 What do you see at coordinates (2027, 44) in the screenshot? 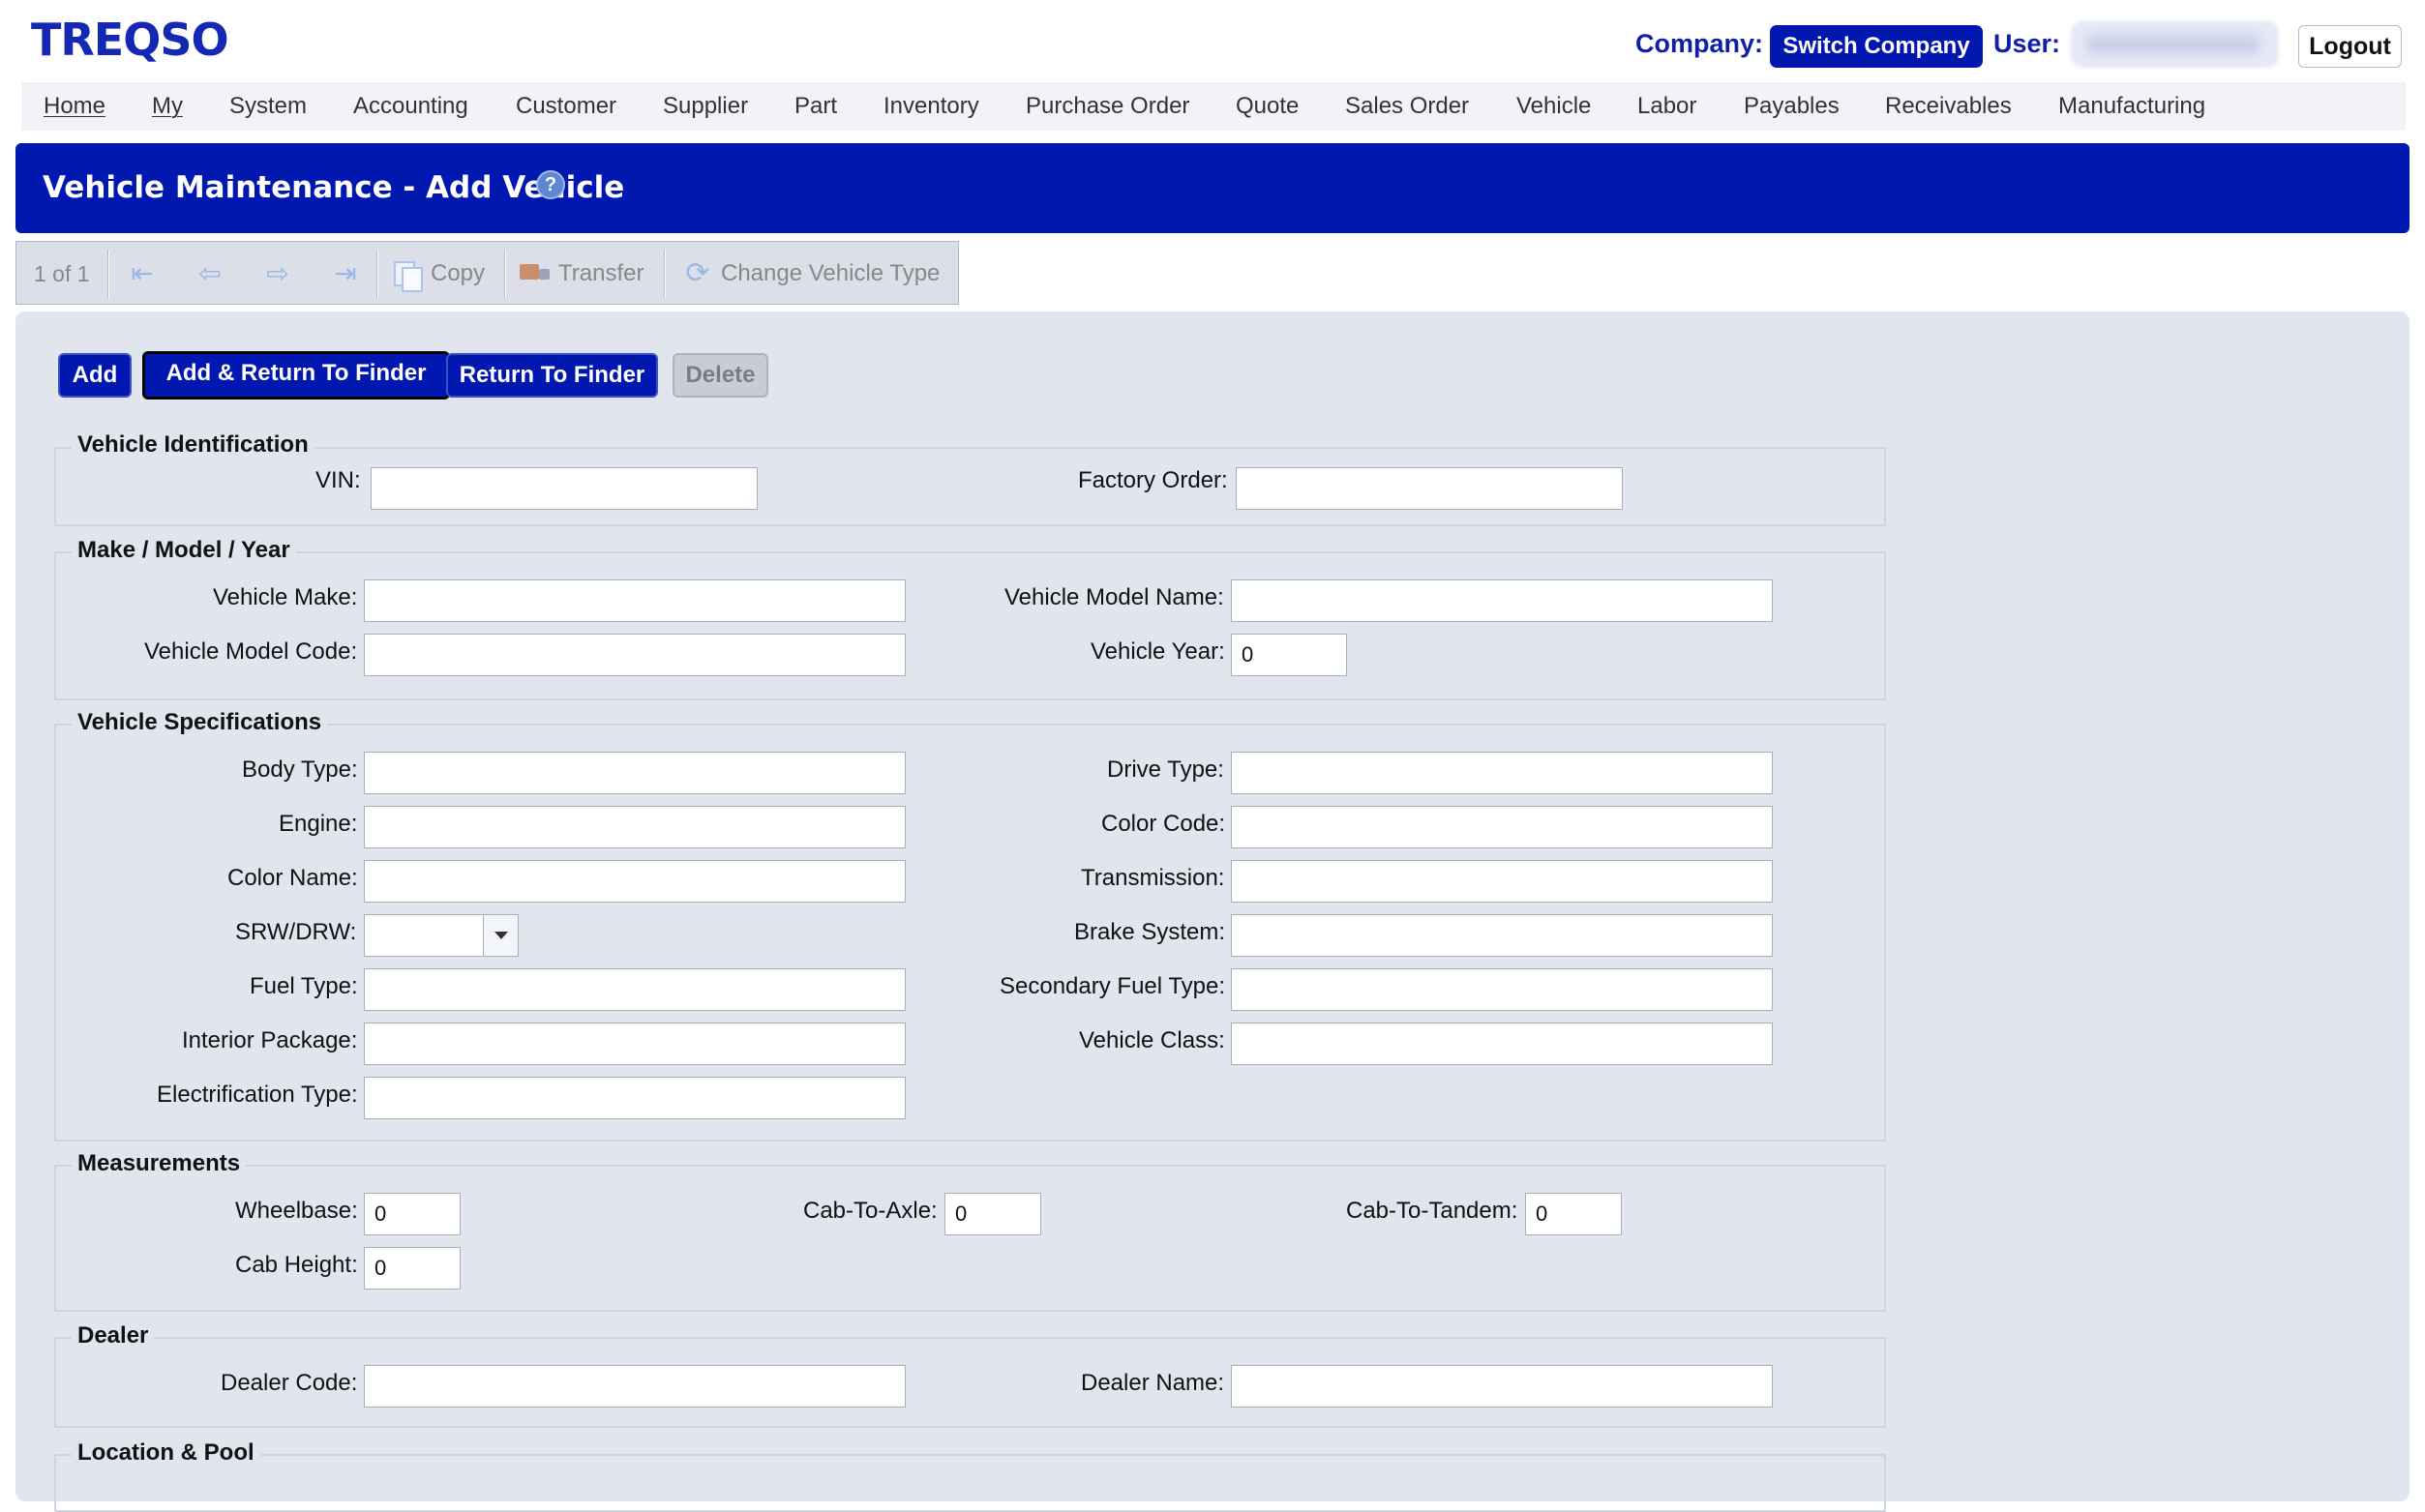
I see `user-label: User:` at bounding box center [2027, 44].